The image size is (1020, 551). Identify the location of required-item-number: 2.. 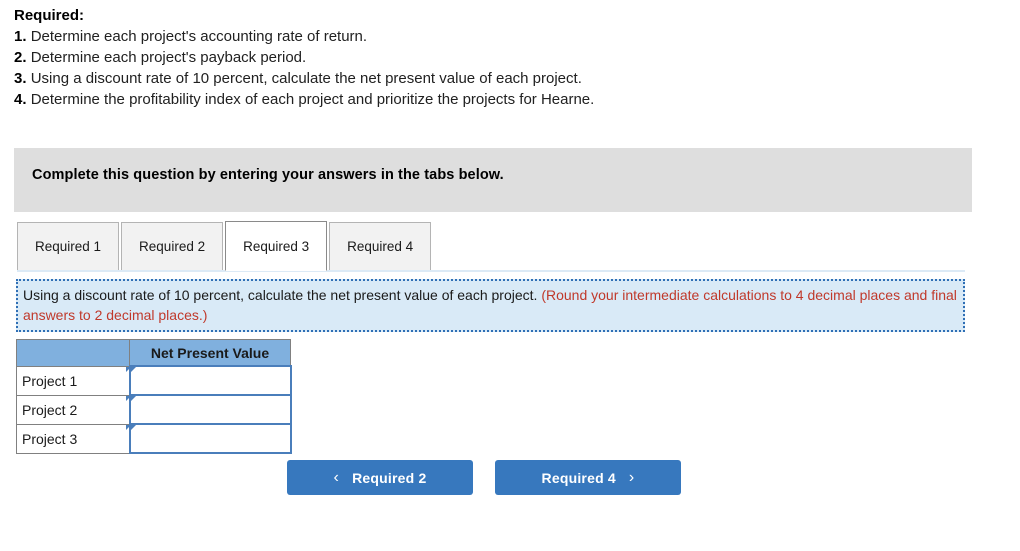
(20, 57).